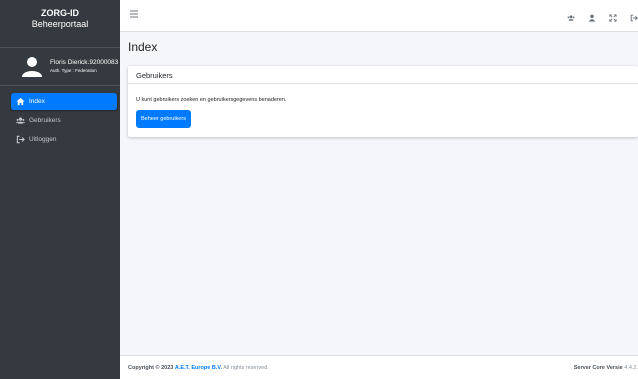 The height and width of the screenshot is (379, 638). I want to click on home-icon, so click(20, 102).